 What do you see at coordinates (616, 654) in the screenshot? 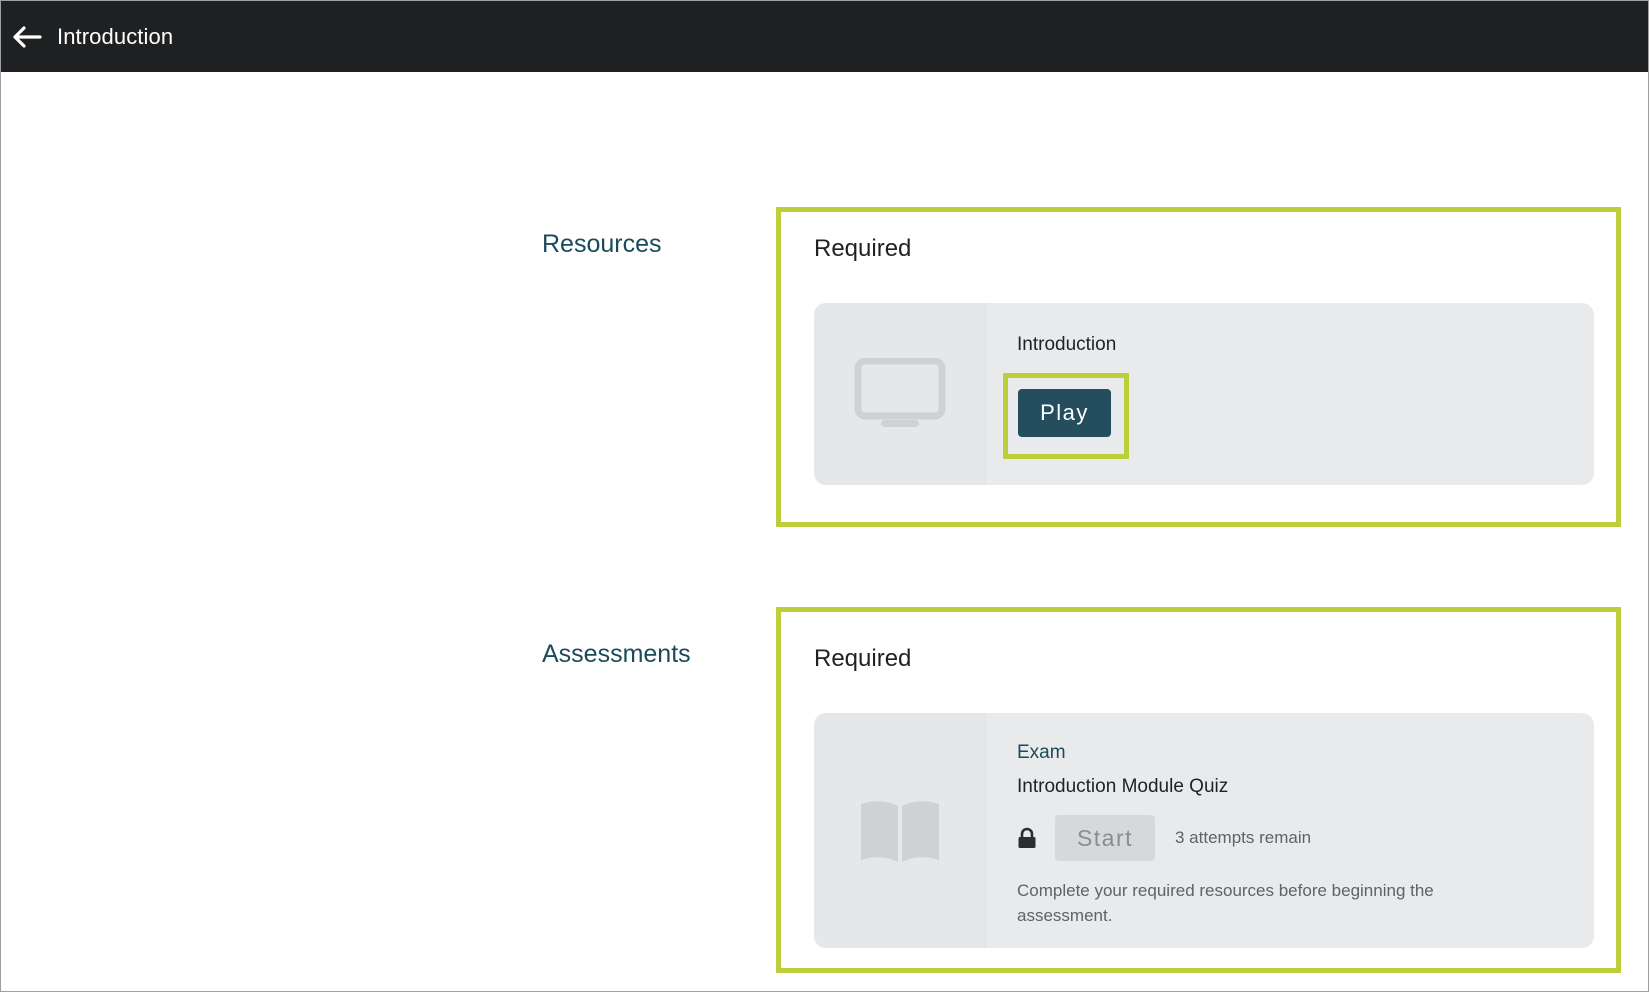
I see `section-label-assessments: Assessments` at bounding box center [616, 654].